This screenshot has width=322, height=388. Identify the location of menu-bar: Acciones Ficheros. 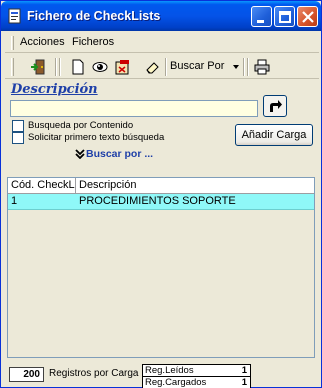
(162, 43).